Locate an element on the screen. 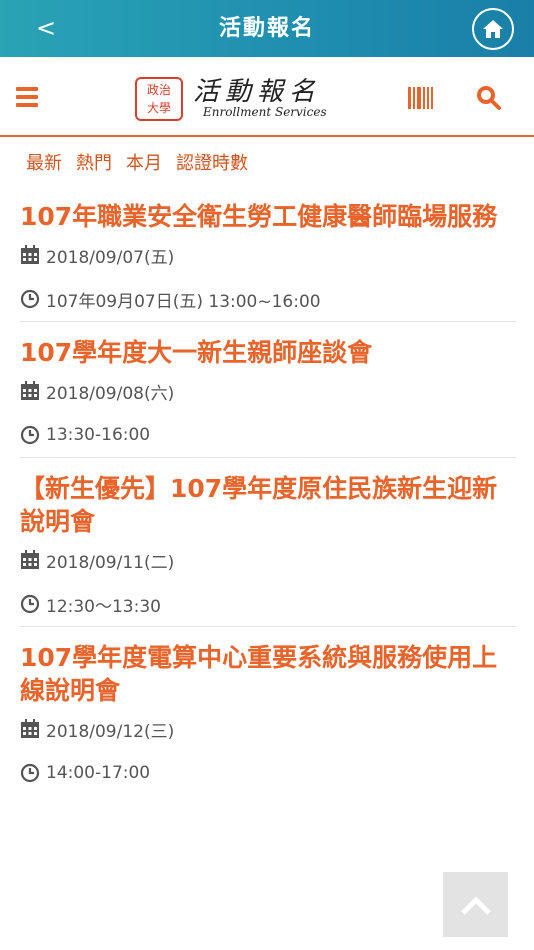 Image resolution: width=534 pixels, height=950 pixels. scroll-to-top-button is located at coordinates (475, 904).